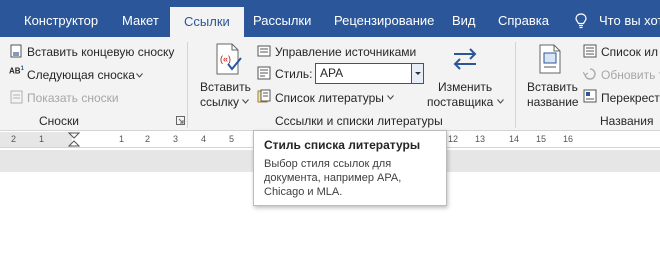 The height and width of the screenshot is (257, 660). Describe the element at coordinates (220, 102) in the screenshot. I see `insert-citation-label-2: ссылку` at that location.